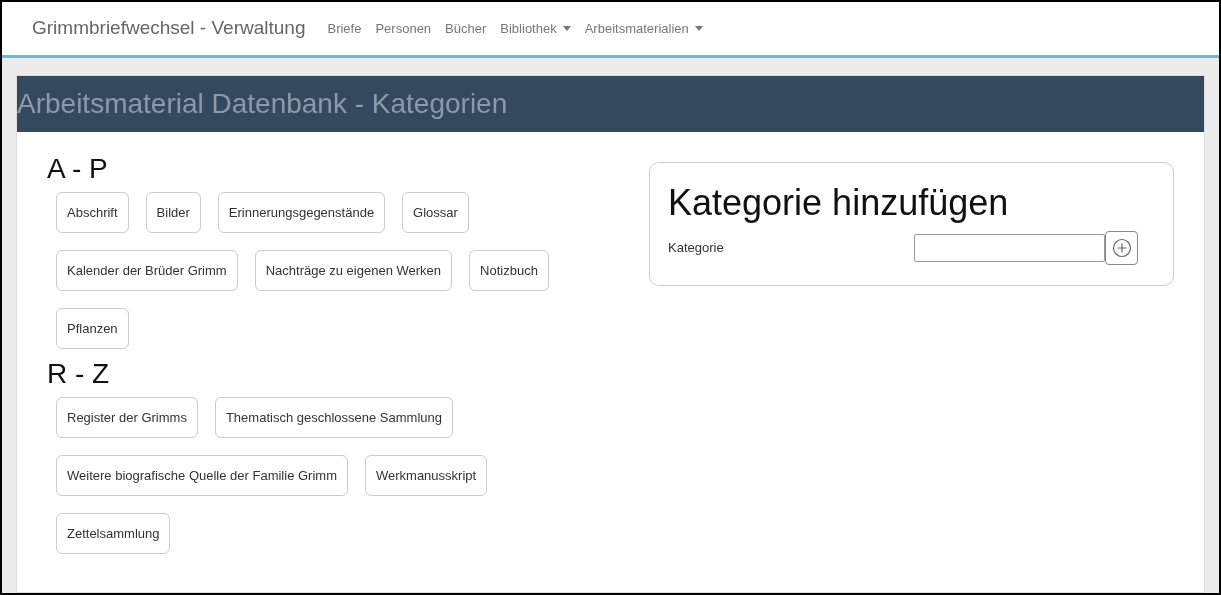  Describe the element at coordinates (333, 417) in the screenshot. I see `category-button: Thematisch geschlossene Sammlung` at that location.